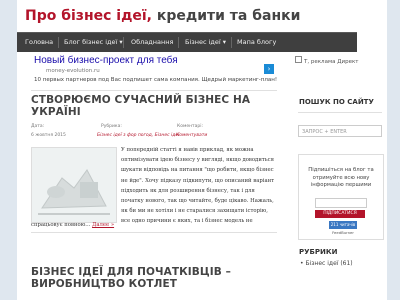 The height and width of the screenshot is (300, 400). Describe the element at coordinates (256, 42) in the screenshot. I see `nav-item-sitemap: Мапа блогу` at that location.